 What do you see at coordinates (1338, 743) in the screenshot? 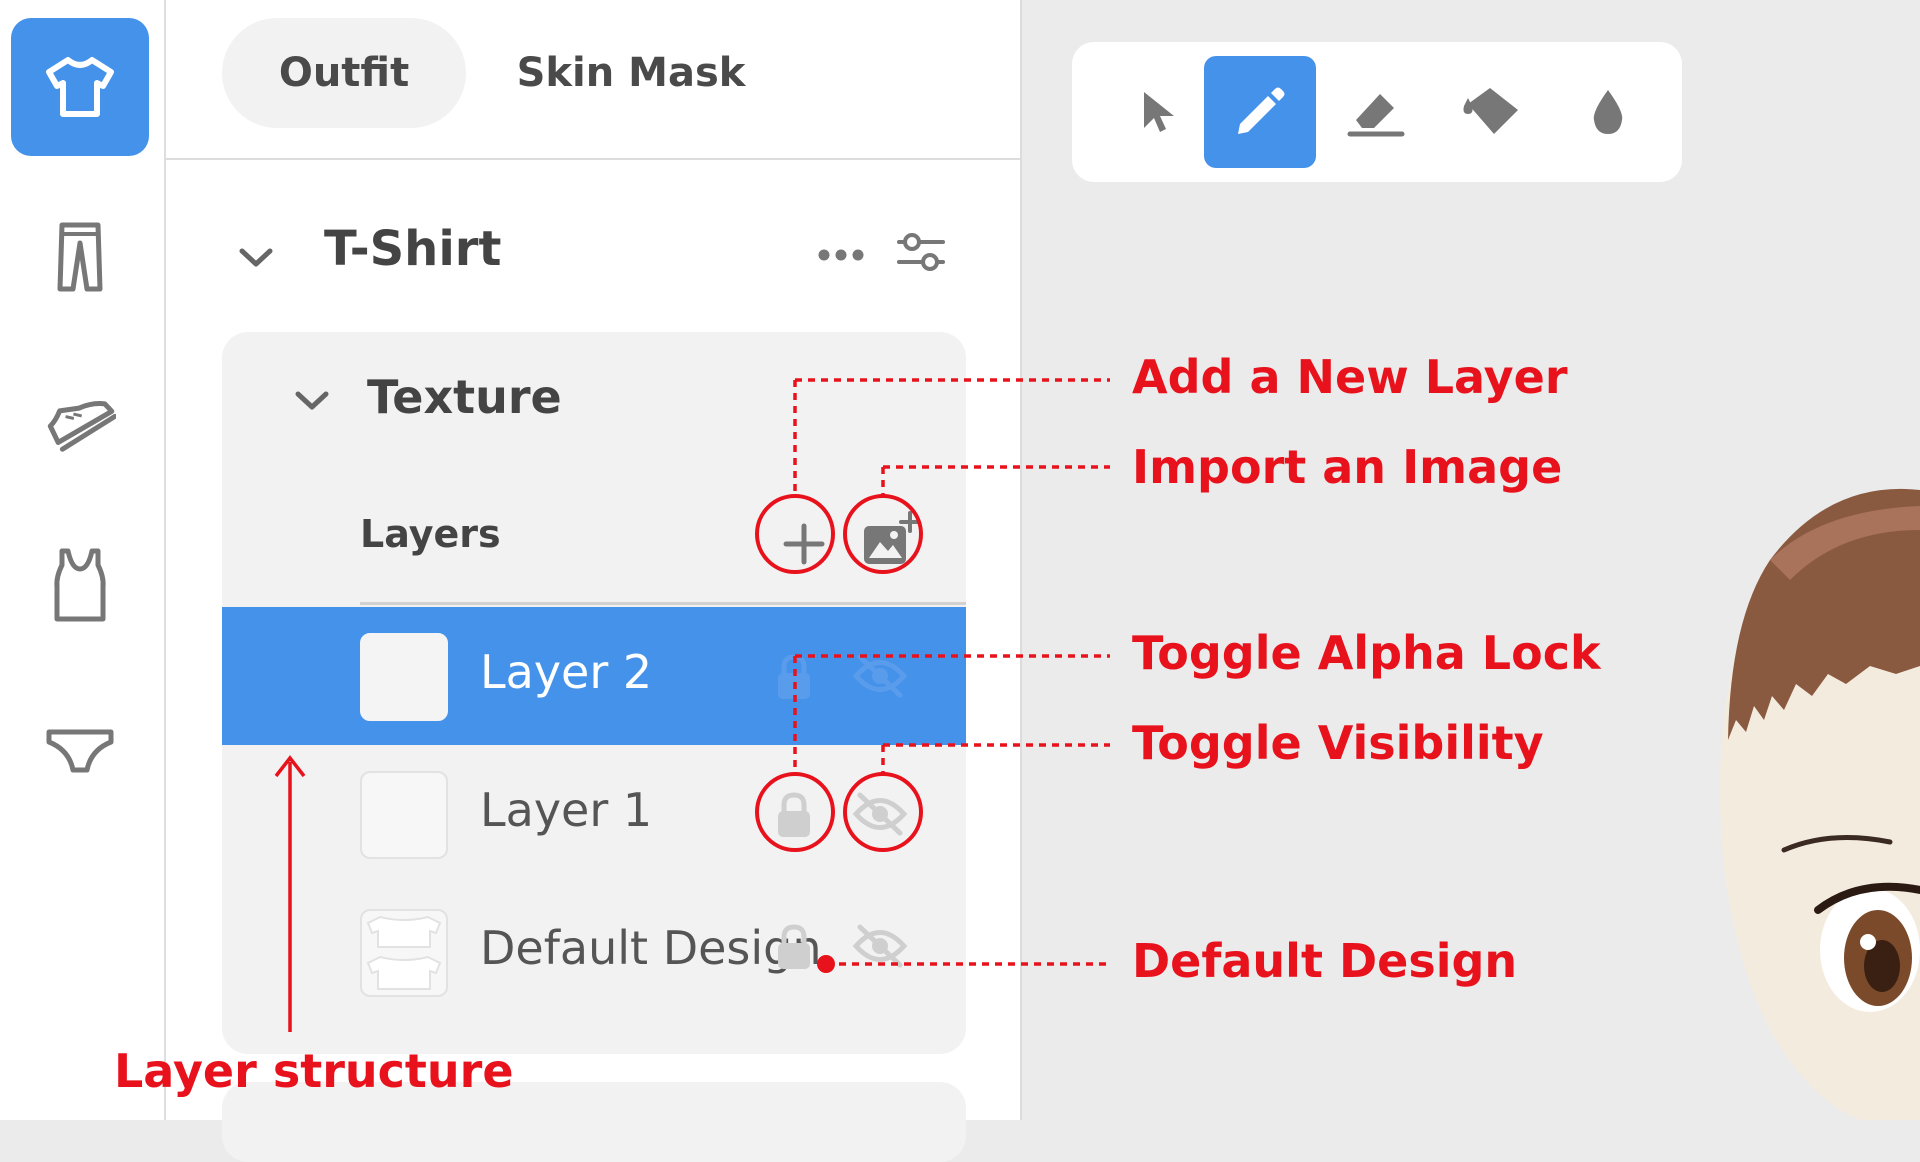
I see `annotation-visibility: Toggle Visibility` at bounding box center [1338, 743].